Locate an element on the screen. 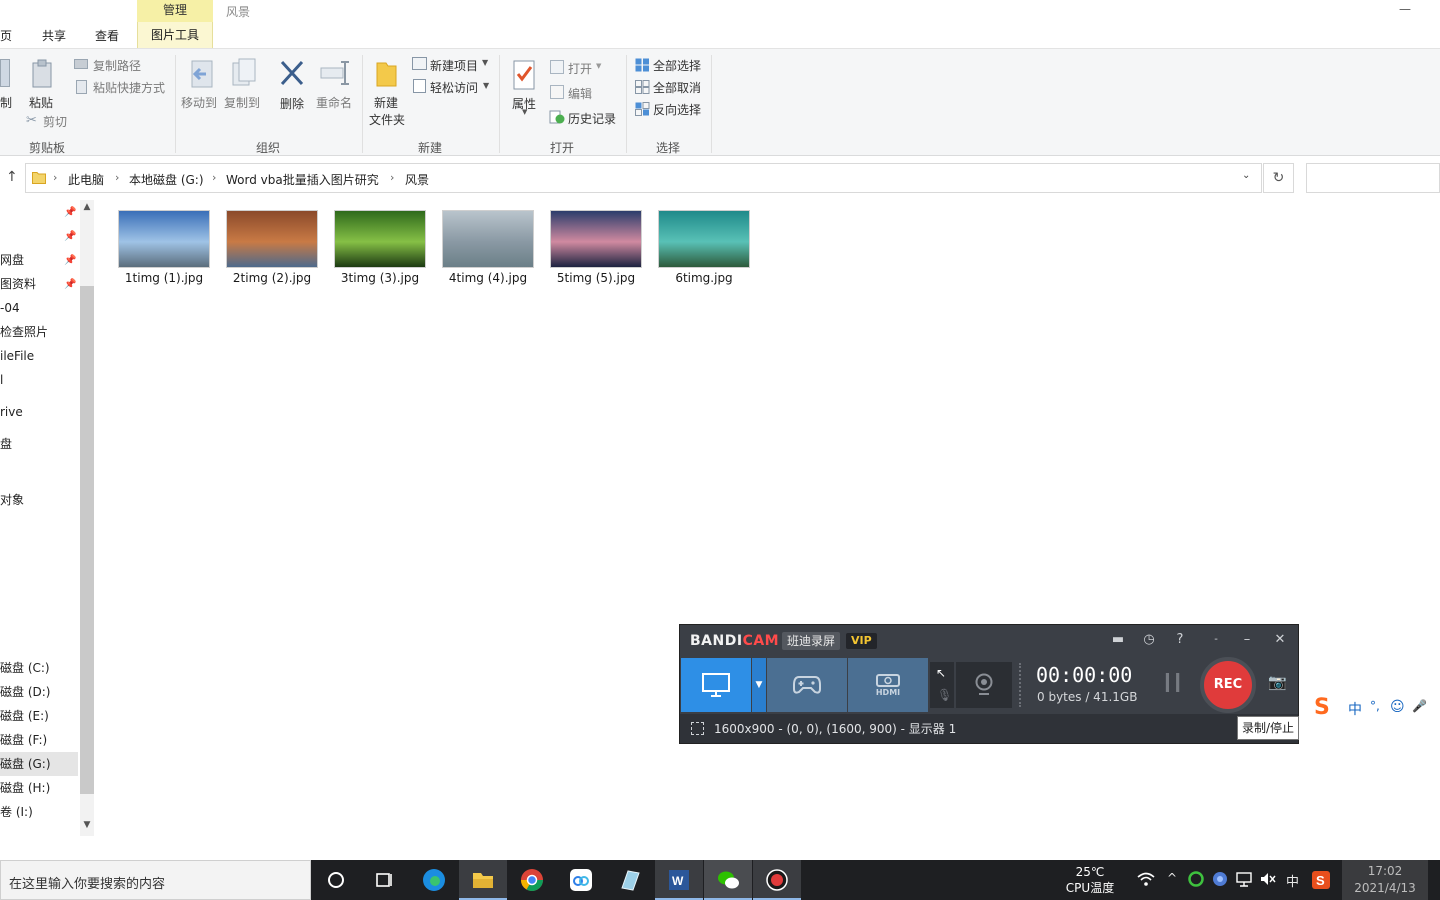 This screenshot has height=900, width=1440. taskbar-clock: 17:02 2021/4/13 is located at coordinates (1385, 880).